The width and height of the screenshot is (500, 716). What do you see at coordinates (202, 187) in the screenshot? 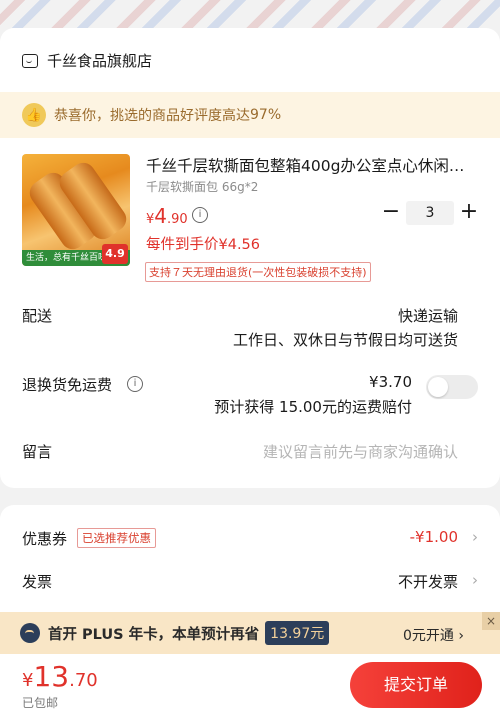
I see `product-spec: 千层软撕面包 66g*2` at bounding box center [202, 187].